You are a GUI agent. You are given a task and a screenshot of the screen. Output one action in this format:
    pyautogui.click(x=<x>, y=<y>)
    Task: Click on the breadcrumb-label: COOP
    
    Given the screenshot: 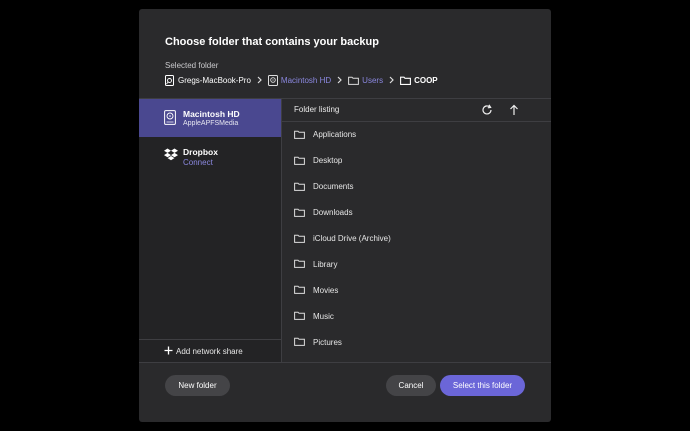 What is the action you would take?
    pyautogui.click(x=426, y=80)
    